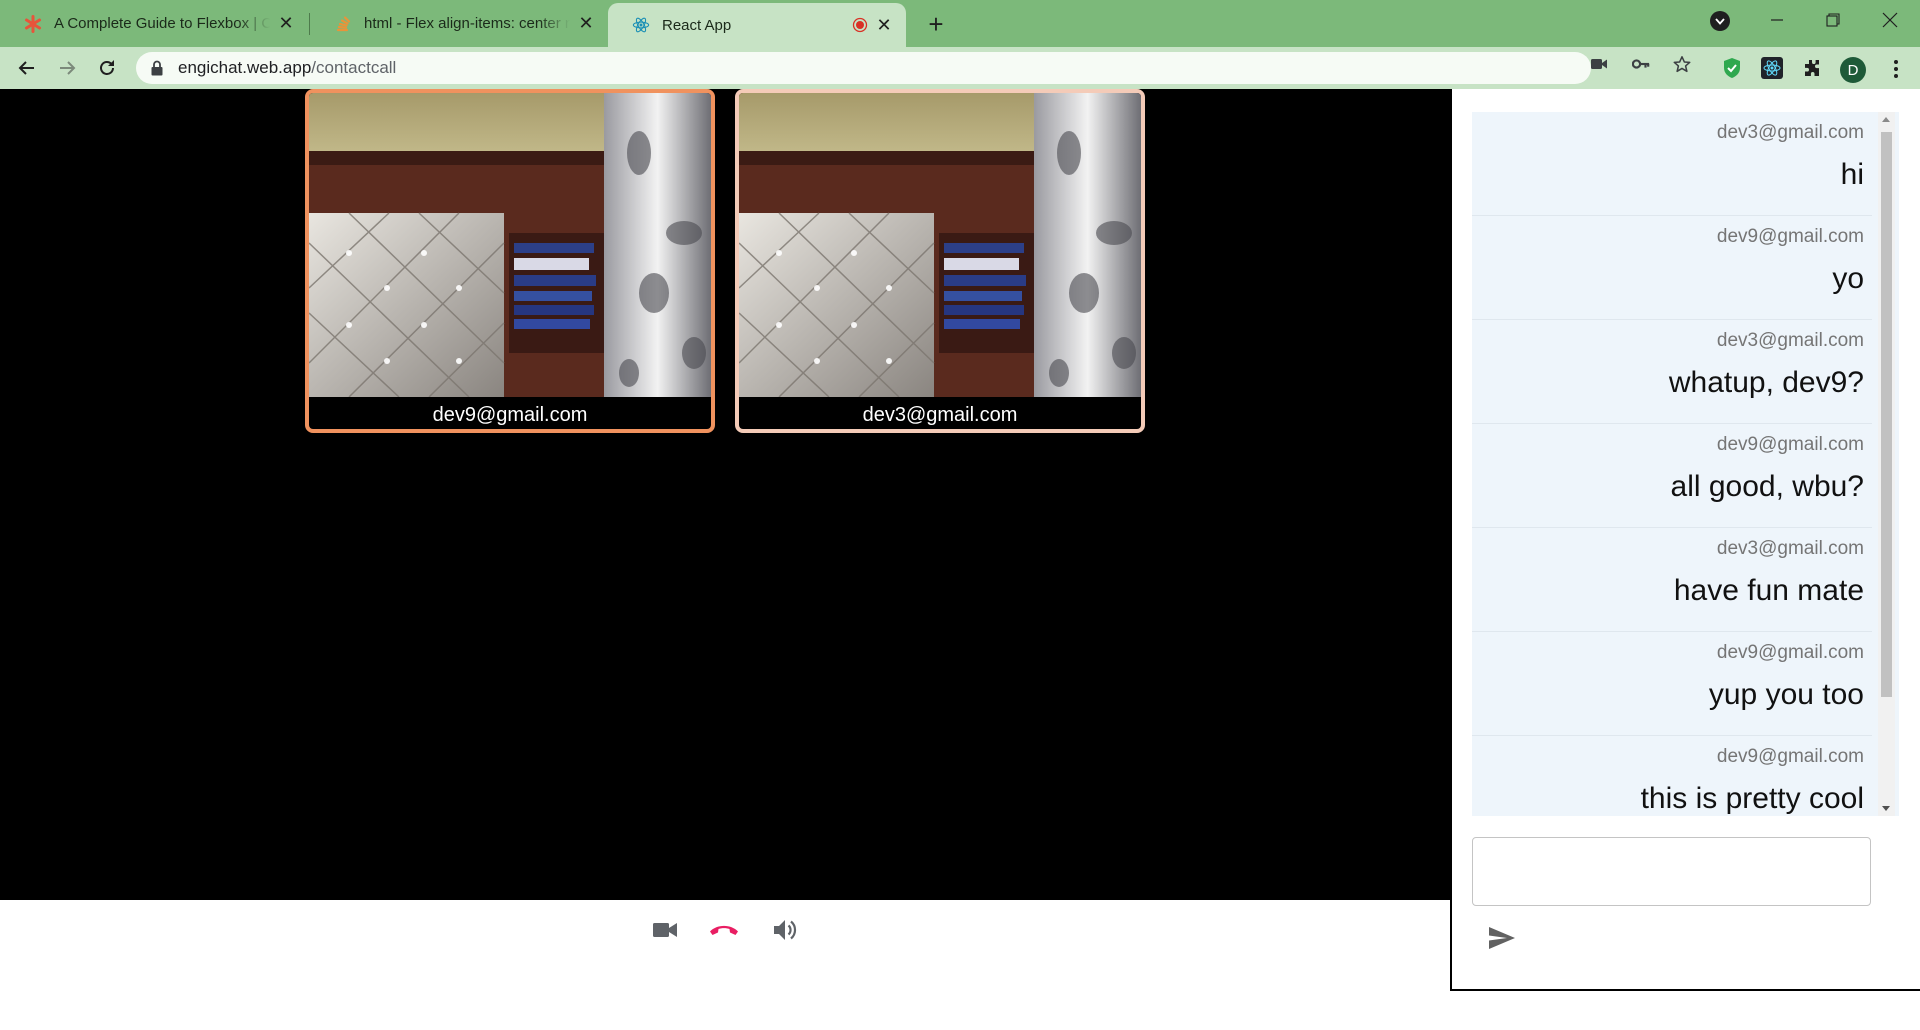 Image resolution: width=1920 pixels, height=1030 pixels. I want to click on videocam-icon, so click(665, 930).